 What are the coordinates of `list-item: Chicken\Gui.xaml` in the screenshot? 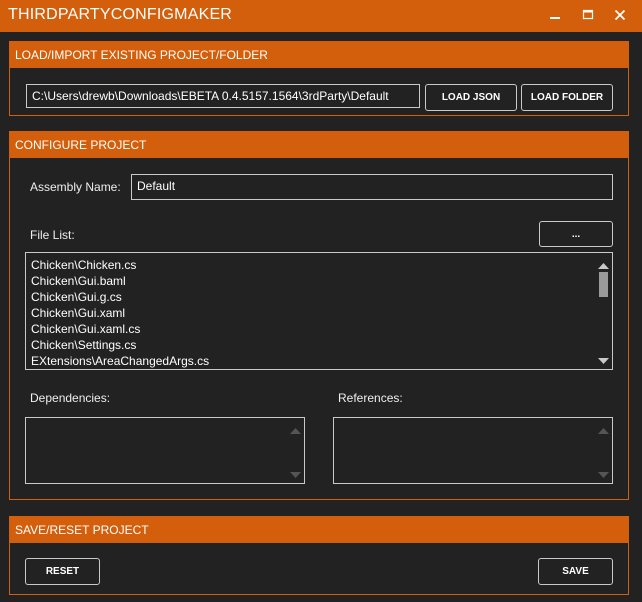 It's located at (319, 313).